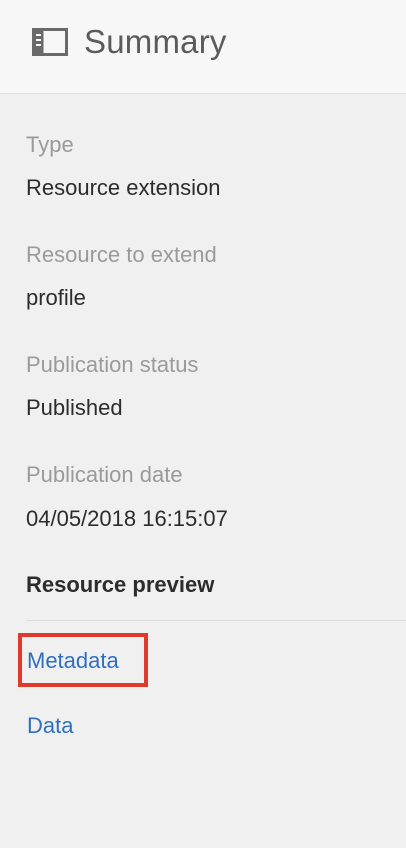  Describe the element at coordinates (104, 474) in the screenshot. I see `publication-date-label: Publication date` at that location.